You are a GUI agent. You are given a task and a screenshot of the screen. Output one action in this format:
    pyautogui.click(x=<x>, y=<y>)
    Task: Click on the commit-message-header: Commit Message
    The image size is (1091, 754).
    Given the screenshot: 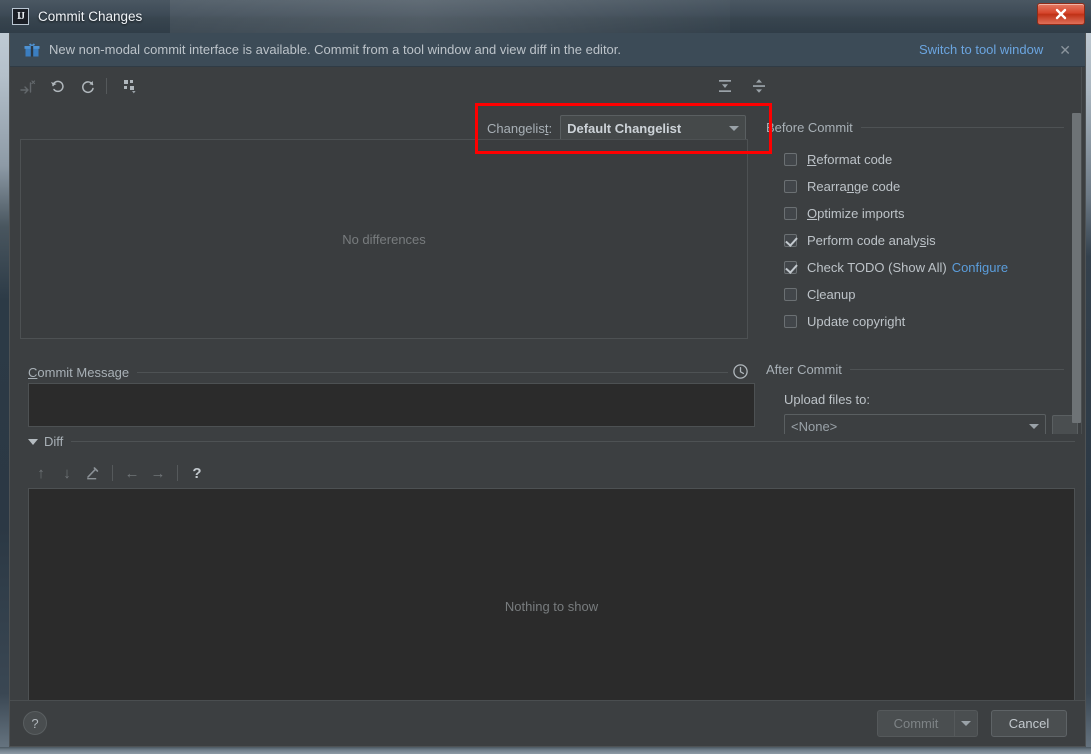 What is the action you would take?
    pyautogui.click(x=378, y=372)
    